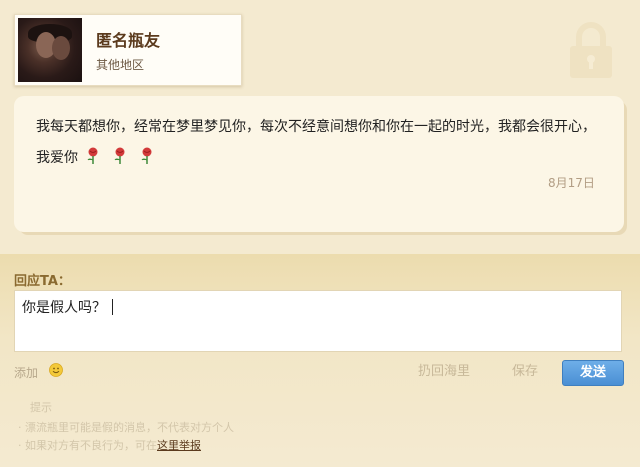 This screenshot has height=467, width=640. Describe the element at coordinates (64, 308) in the screenshot. I see `reply-input-value: 你是假人吗？` at that location.